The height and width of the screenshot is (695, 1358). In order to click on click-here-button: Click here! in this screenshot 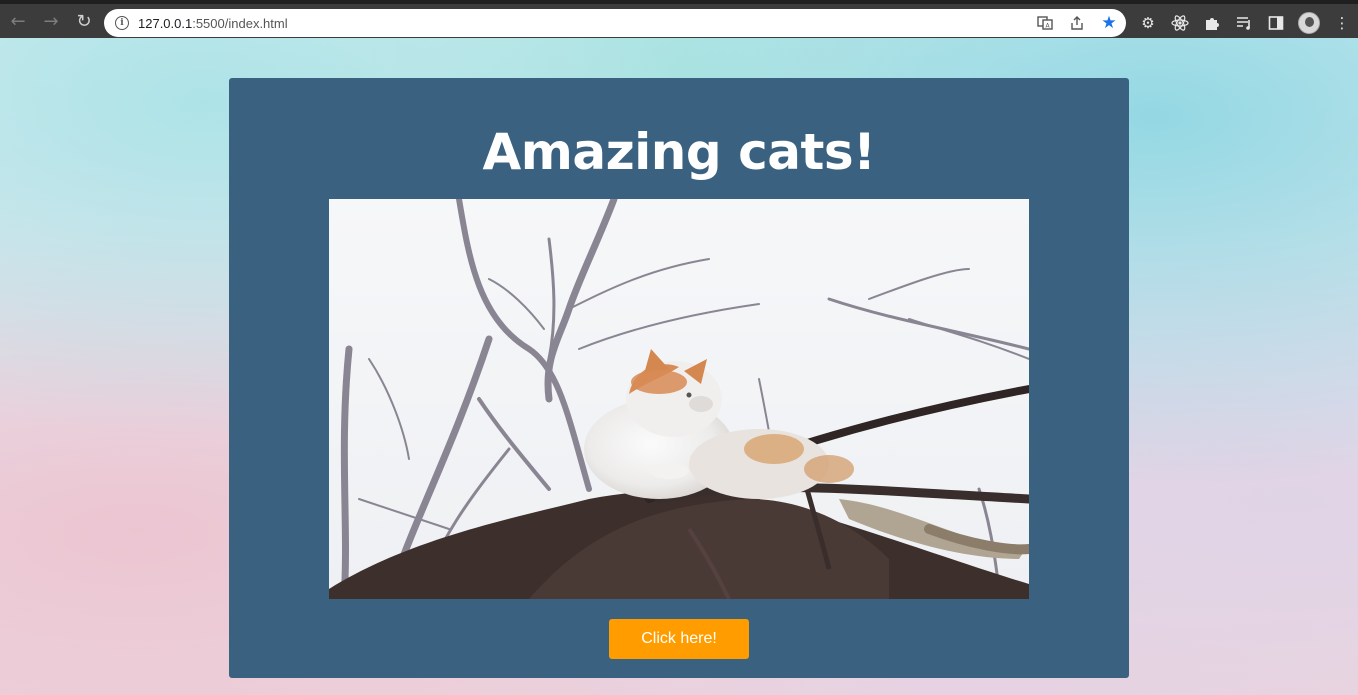, I will do `click(679, 639)`.